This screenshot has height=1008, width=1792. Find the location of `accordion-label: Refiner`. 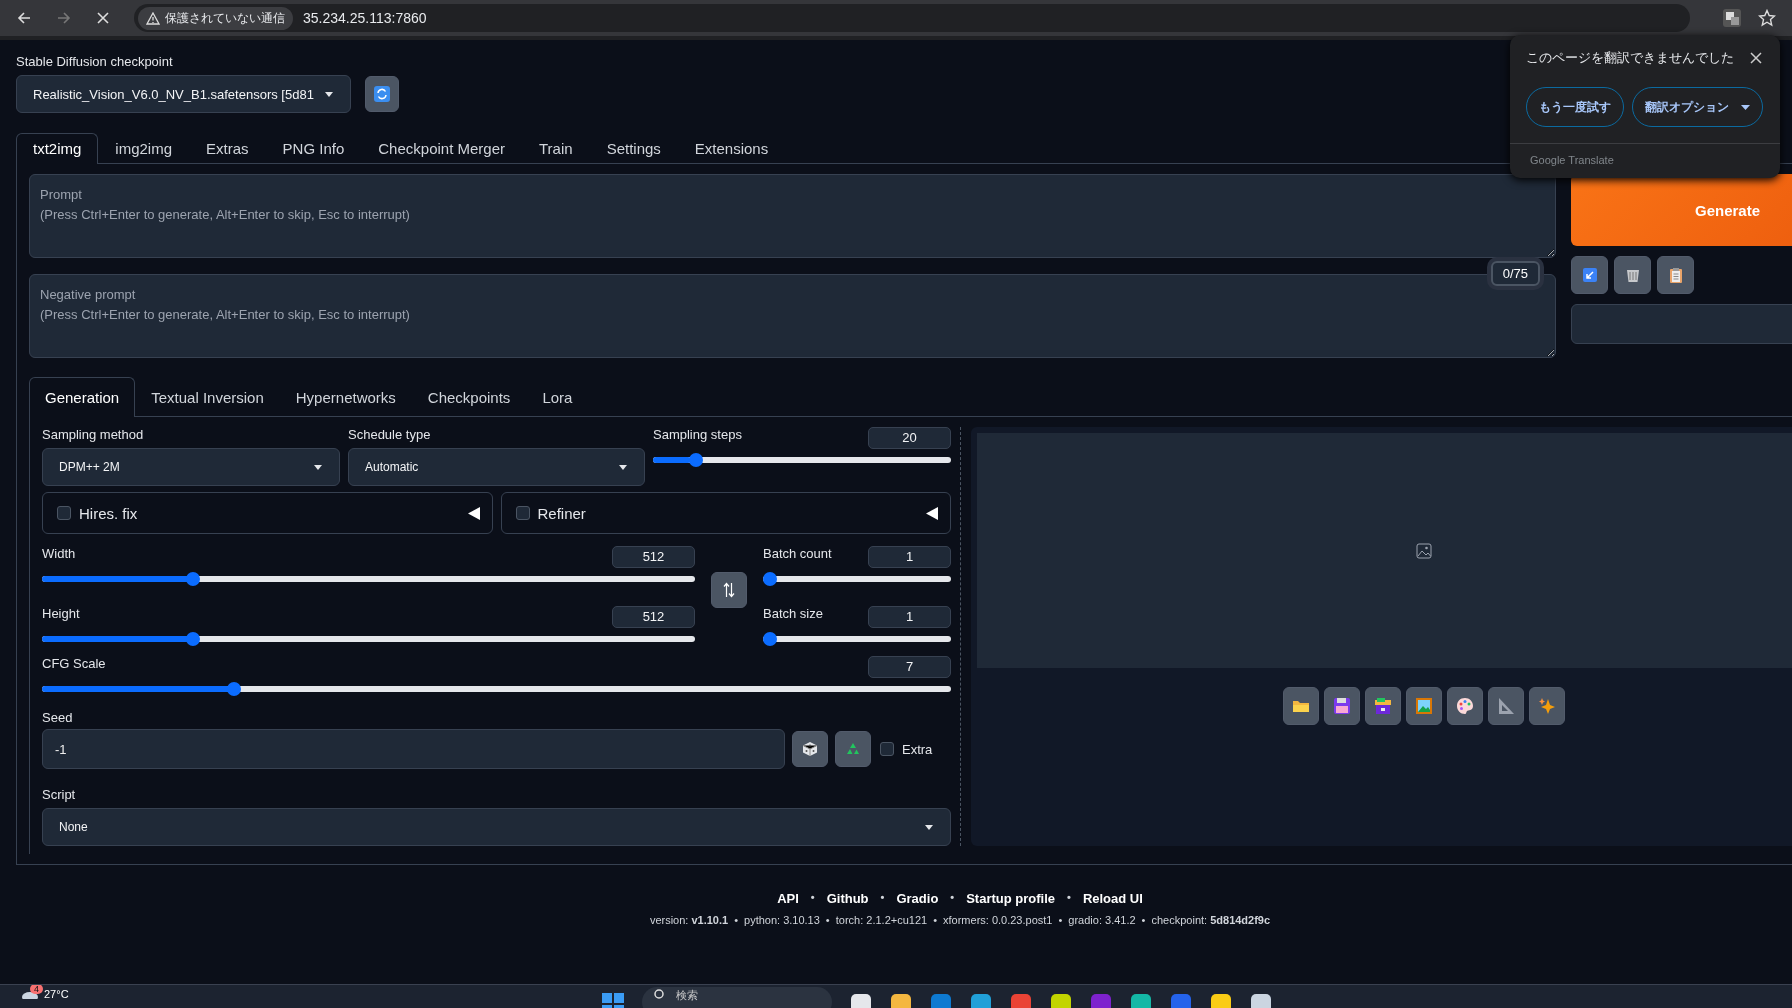

accordion-label: Refiner is located at coordinates (562, 513).